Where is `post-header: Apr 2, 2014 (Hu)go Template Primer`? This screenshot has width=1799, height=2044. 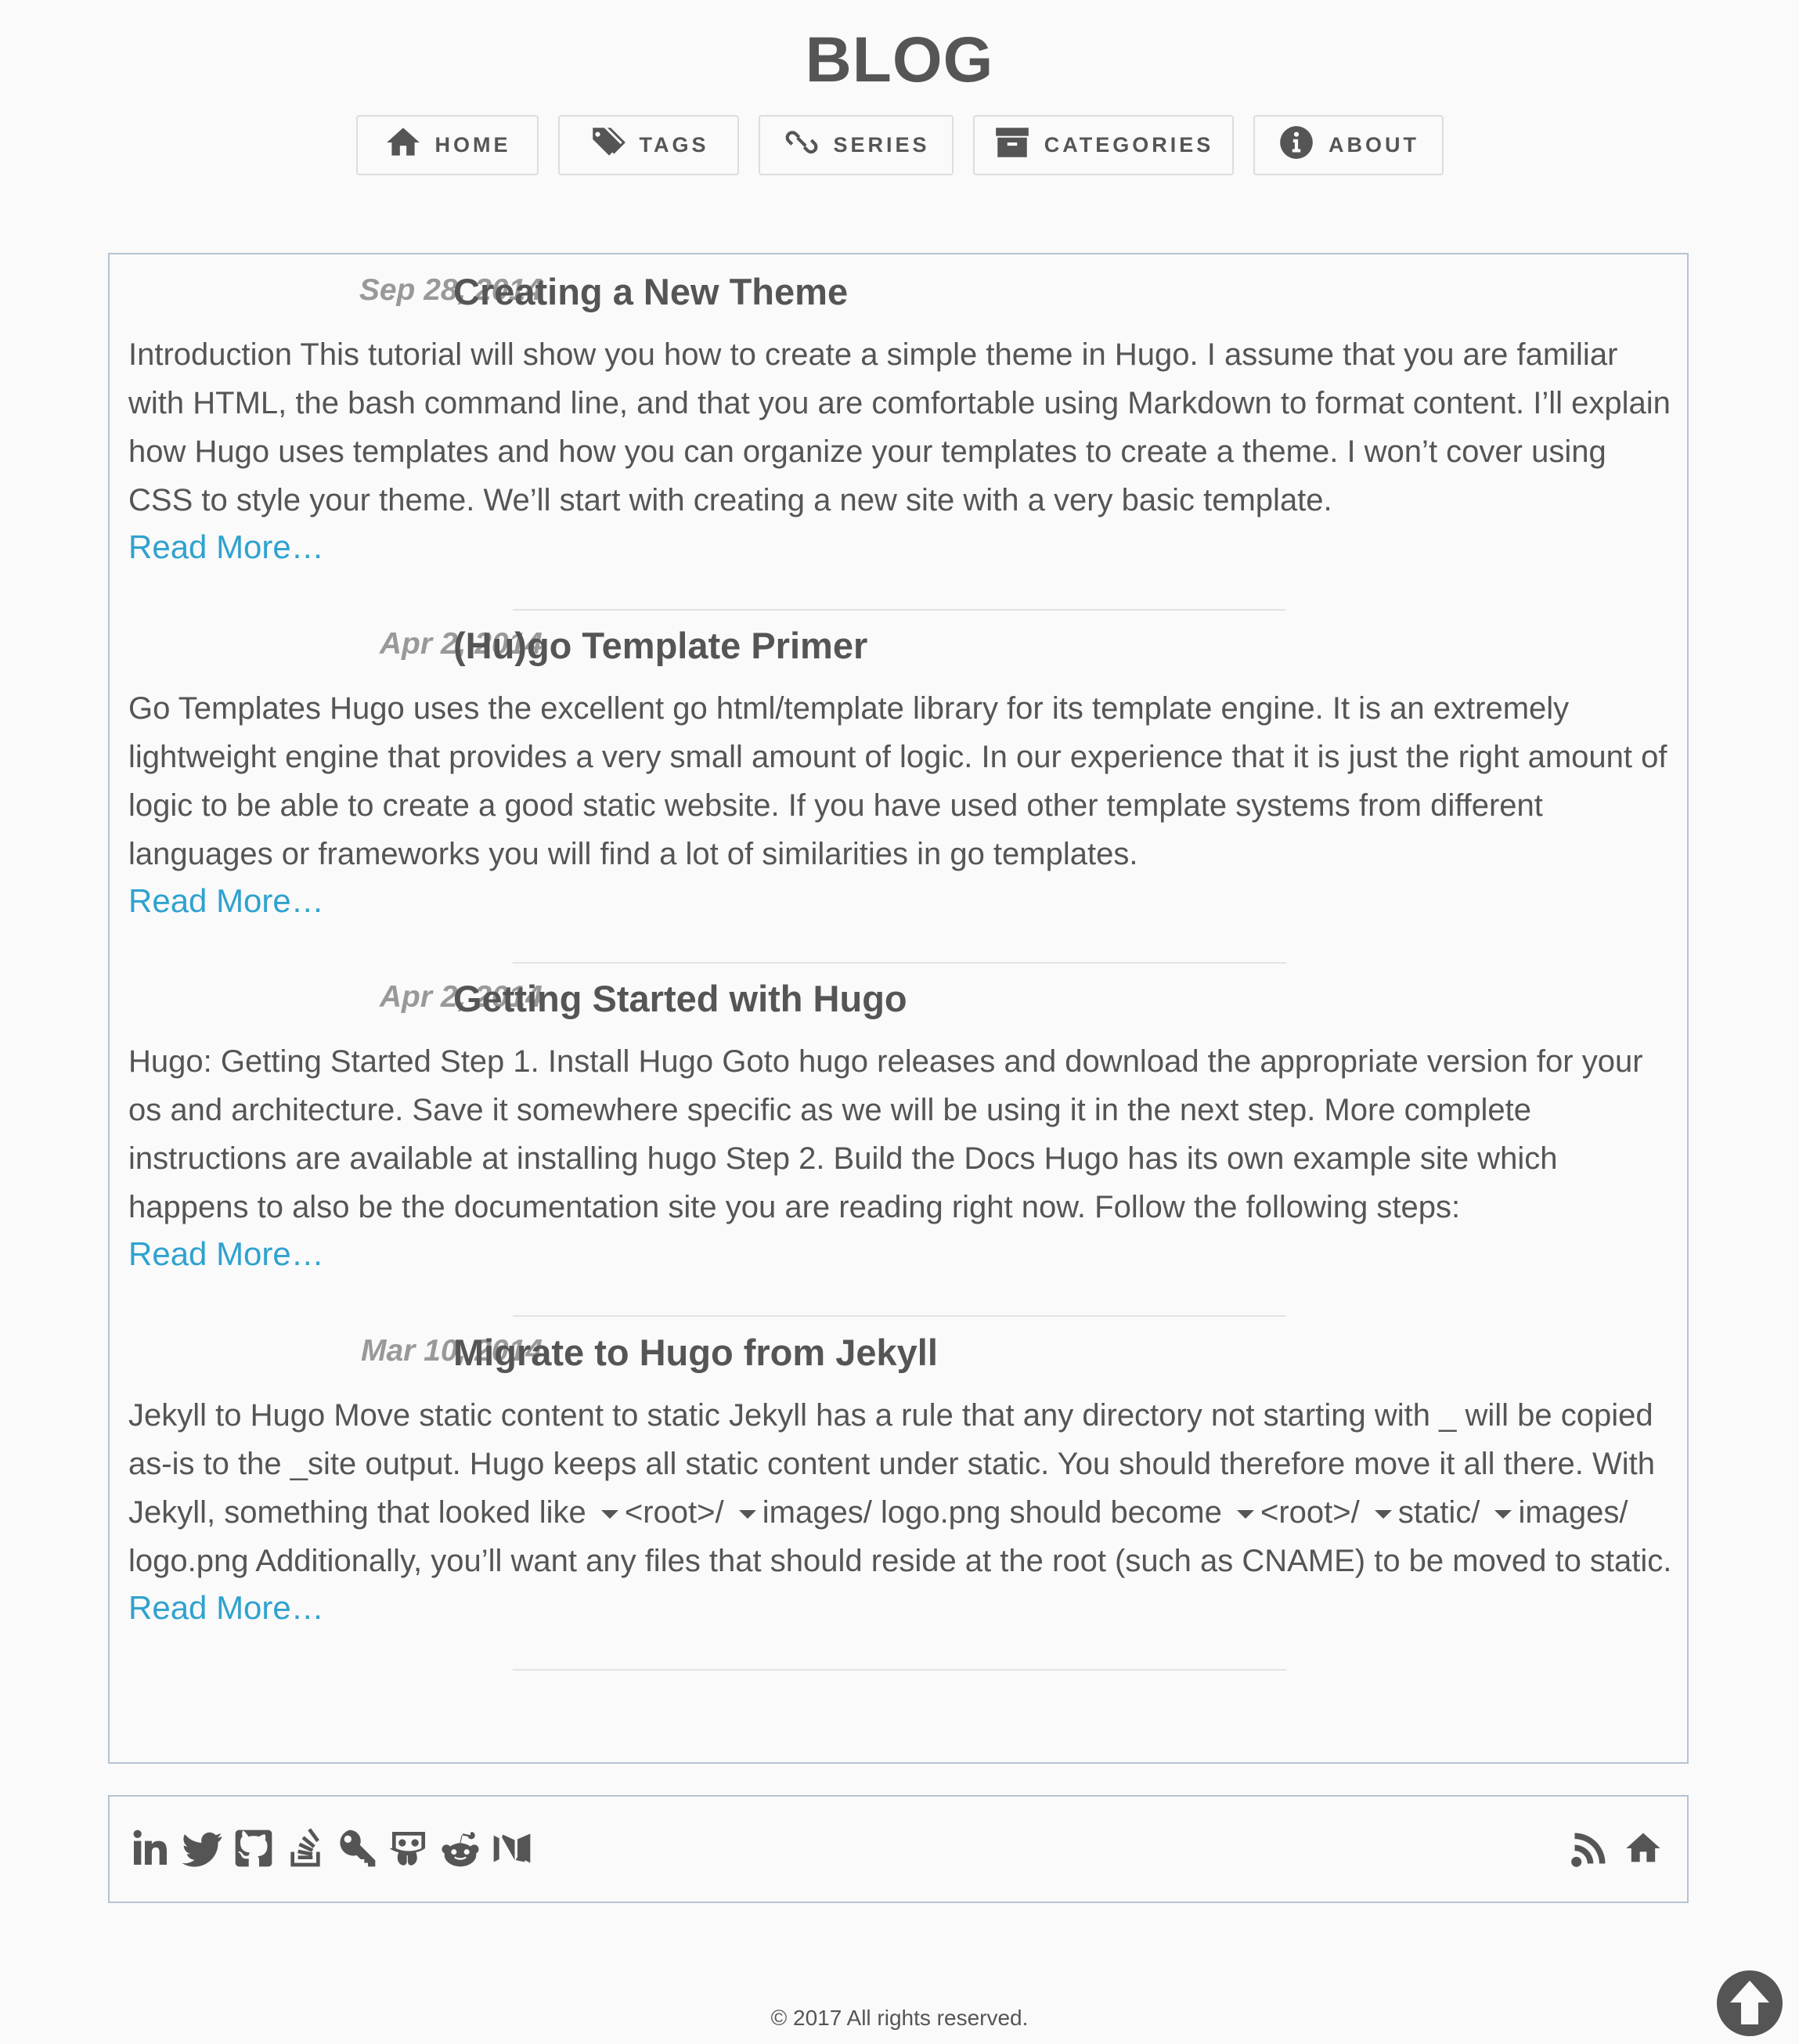
post-header: Apr 2, 2014 (Hu)go Template Primer is located at coordinates (898, 649).